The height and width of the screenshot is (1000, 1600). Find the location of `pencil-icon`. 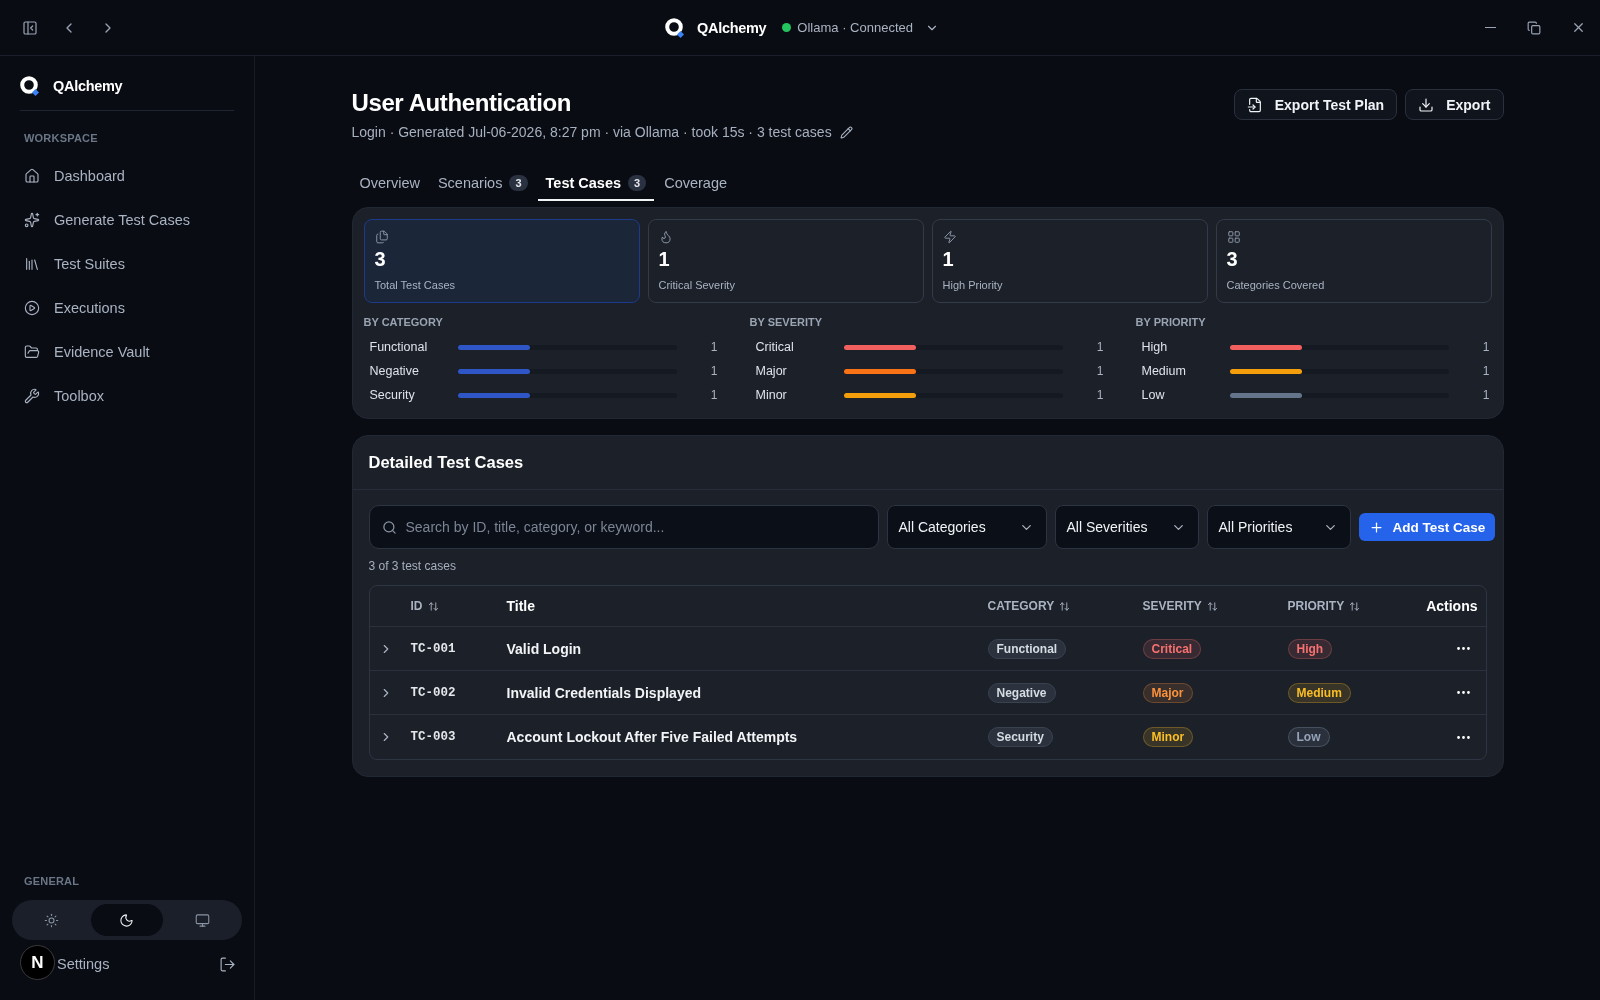

pencil-icon is located at coordinates (846, 132).